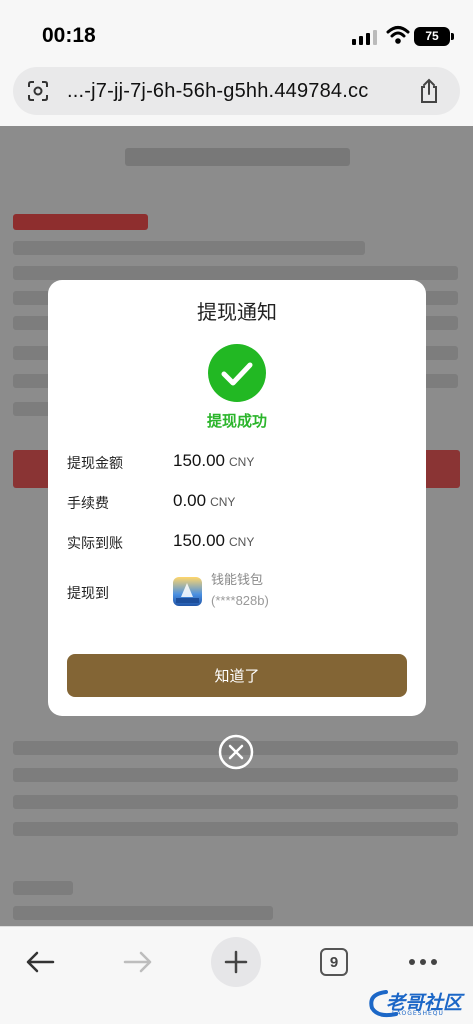 The image size is (473, 1024). I want to click on received-number: 150.00, so click(199, 540).